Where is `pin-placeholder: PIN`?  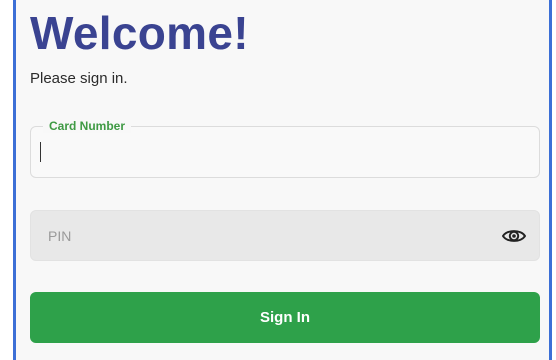
pin-placeholder: PIN is located at coordinates (60, 236).